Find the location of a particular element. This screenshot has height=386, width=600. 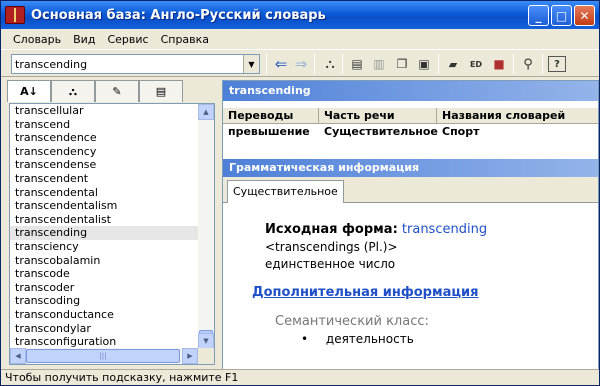

chevron-down-icon: ▼ is located at coordinates (251, 64).